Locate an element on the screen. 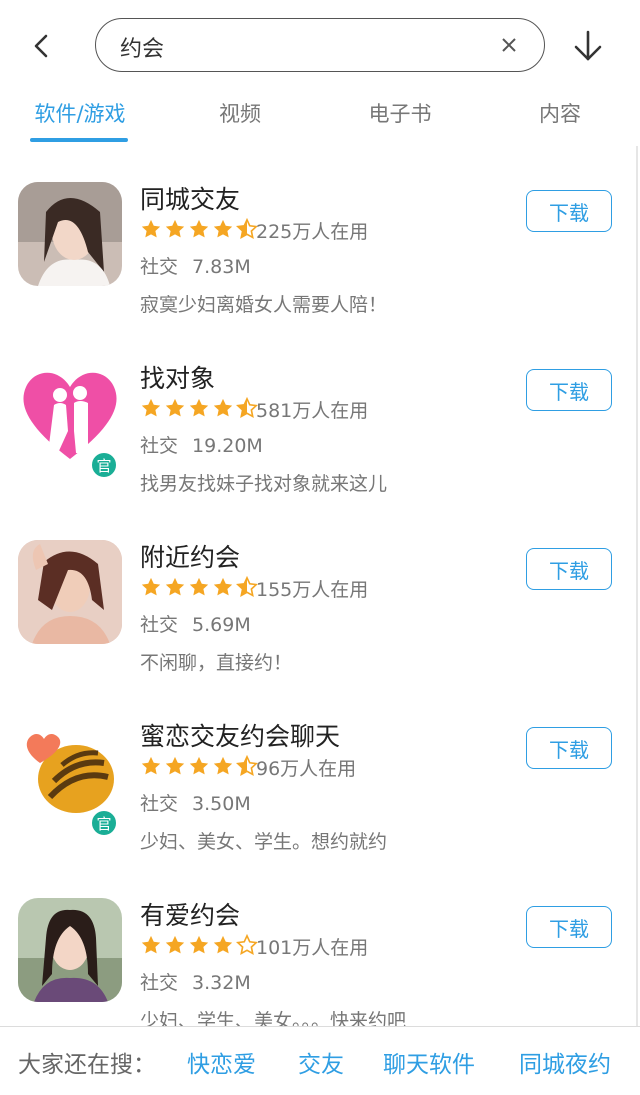 The image size is (640, 1095). related-searches-label: 大家还在搜： is located at coordinates (87, 1065).